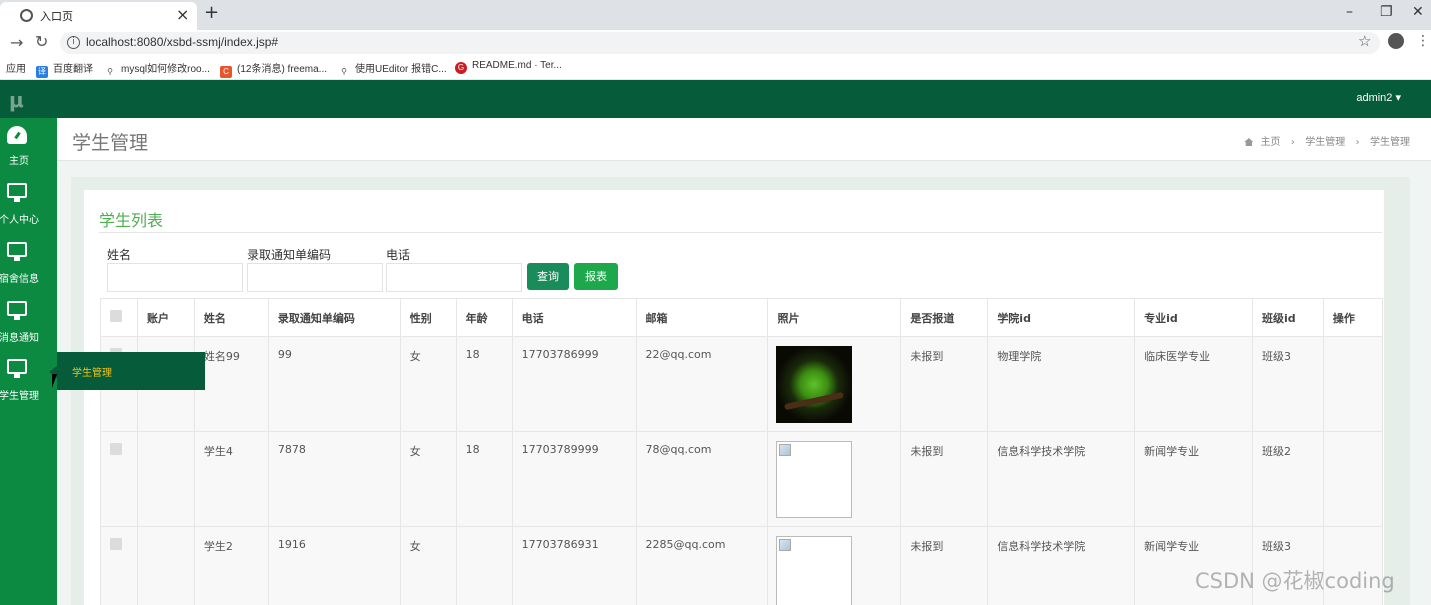 This screenshot has width=1431, height=605. Describe the element at coordinates (131, 220) in the screenshot. I see `card-title: 学生列表` at that location.